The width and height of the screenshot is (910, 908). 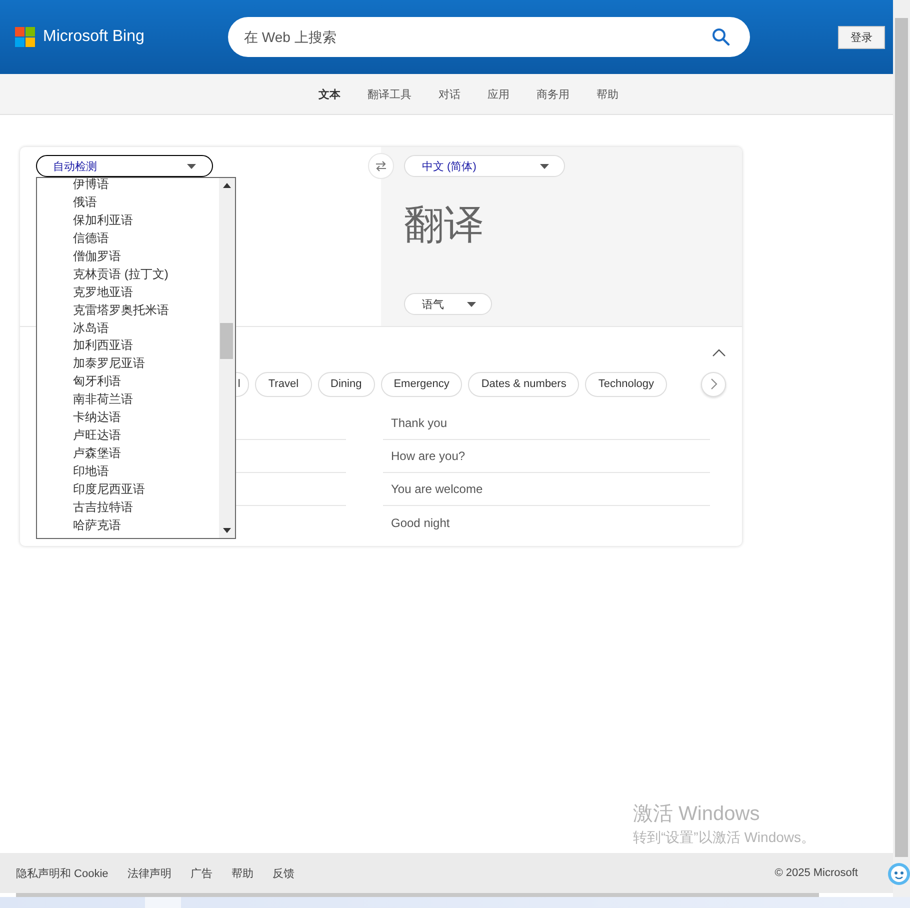 I want to click on nav-tab: 对话, so click(x=449, y=94).